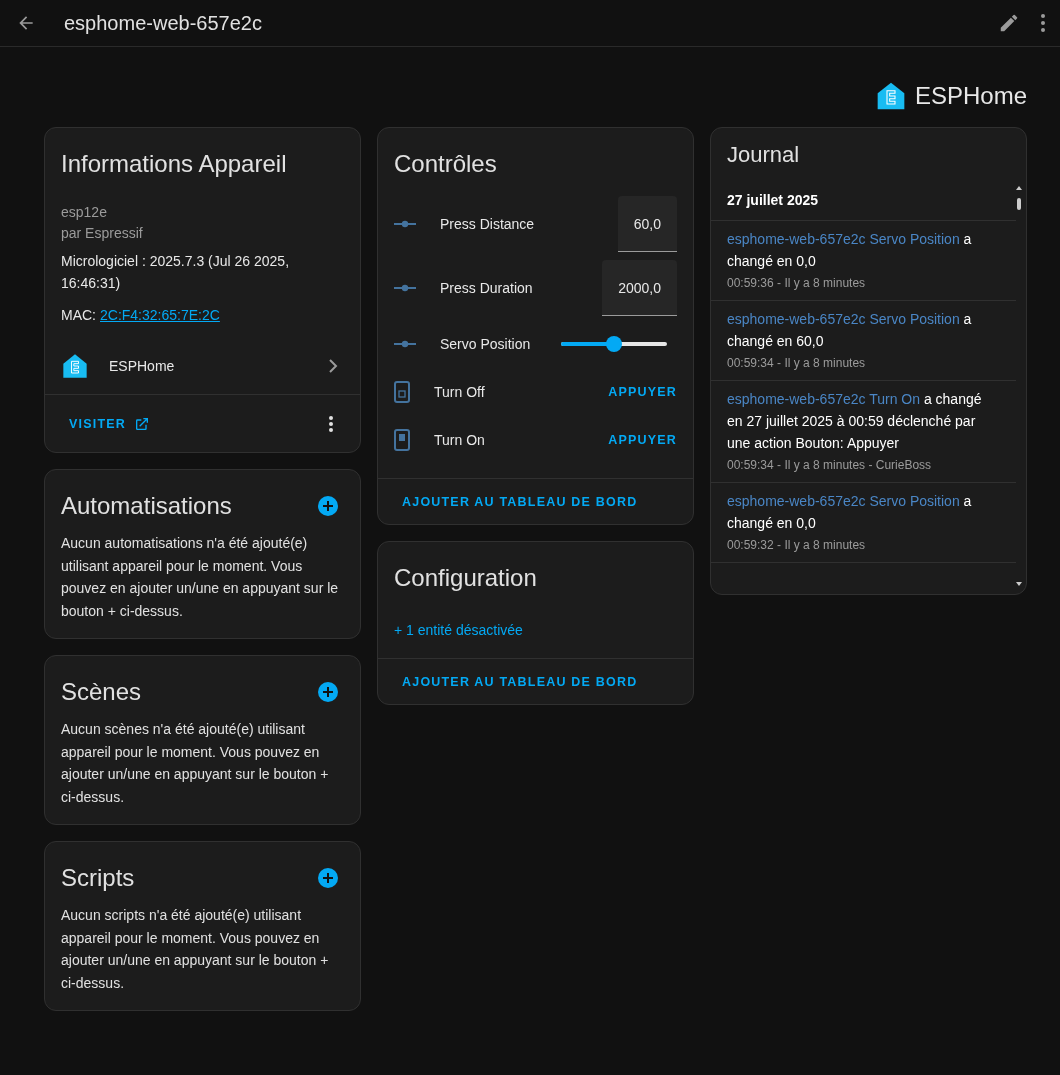  What do you see at coordinates (460, 392) in the screenshot?
I see `entity-name: Turn Off` at bounding box center [460, 392].